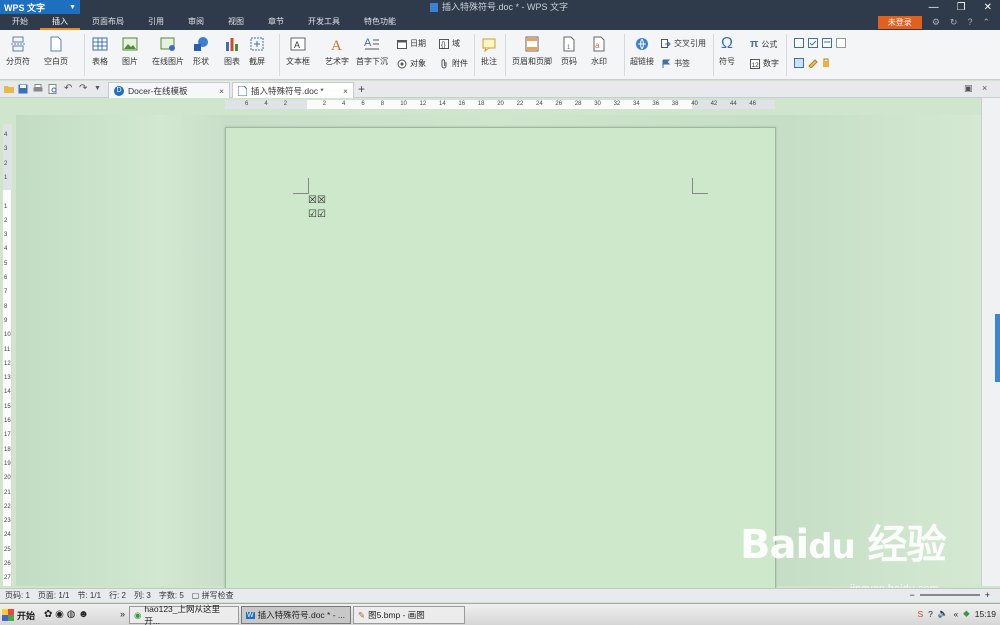 The width and height of the screenshot is (1000, 625). Describe the element at coordinates (38, 89) in the screenshot. I see `print-icon` at that location.